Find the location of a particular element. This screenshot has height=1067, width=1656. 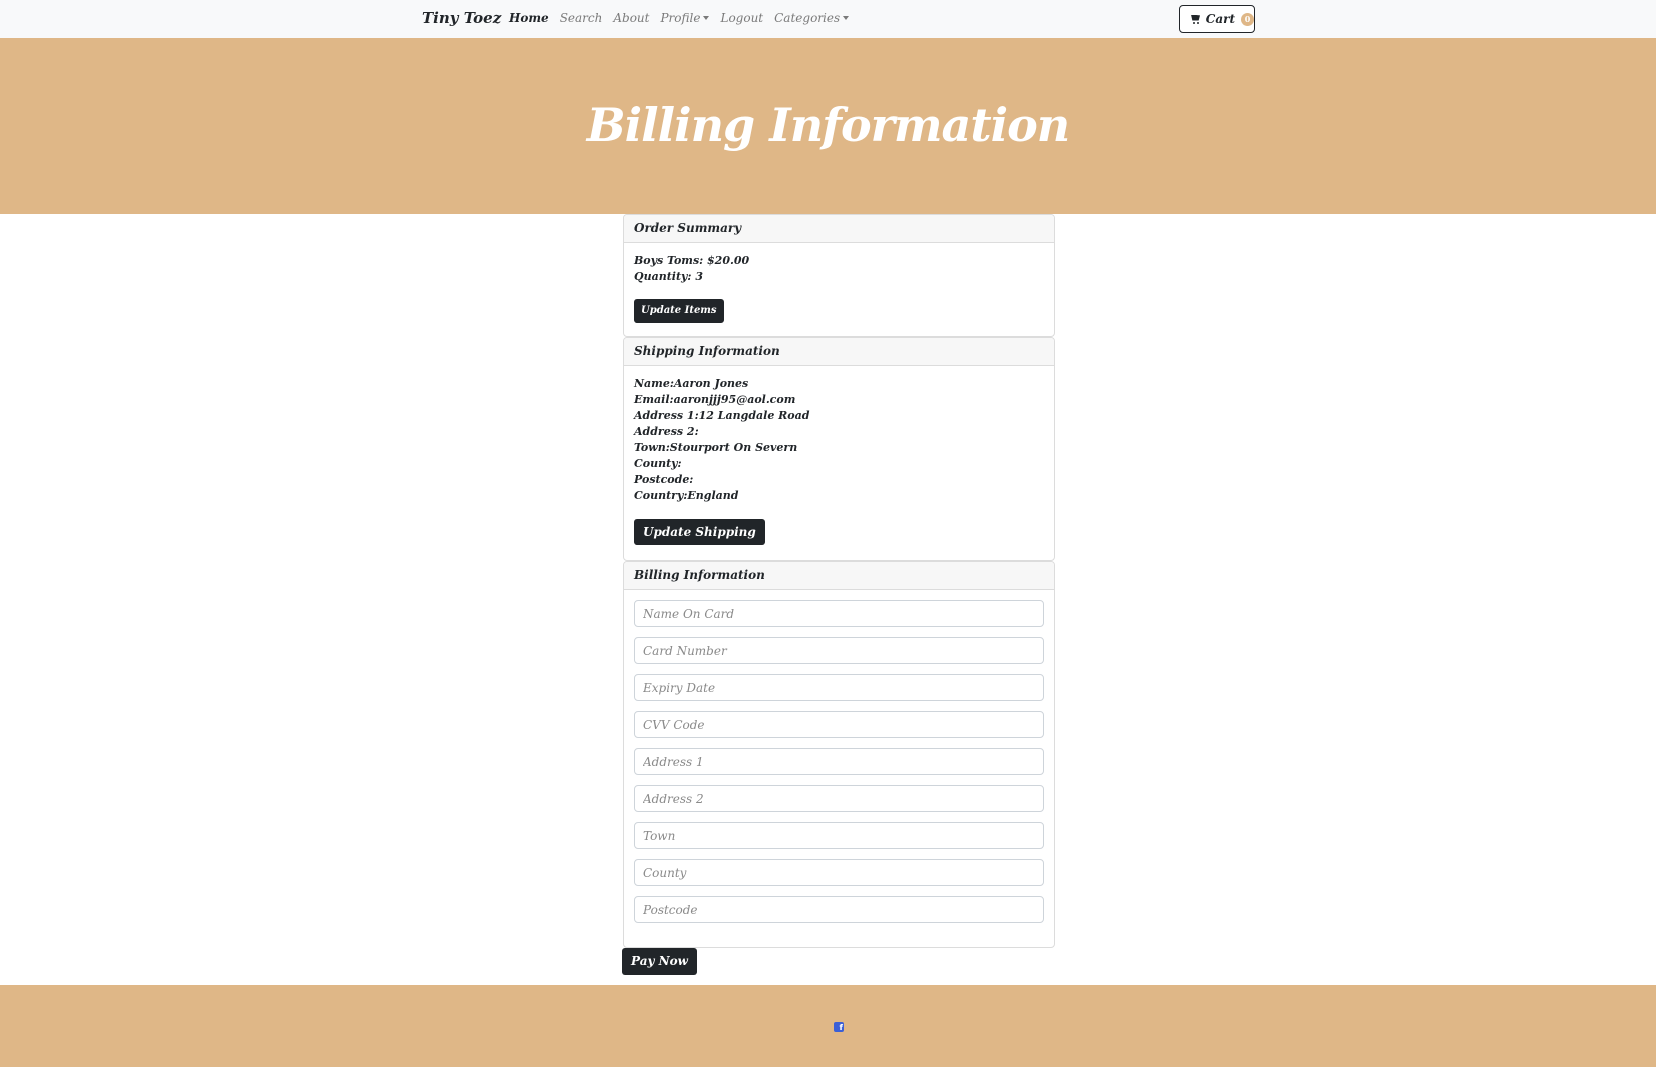

nav-profile-label: Profile is located at coordinates (680, 18).